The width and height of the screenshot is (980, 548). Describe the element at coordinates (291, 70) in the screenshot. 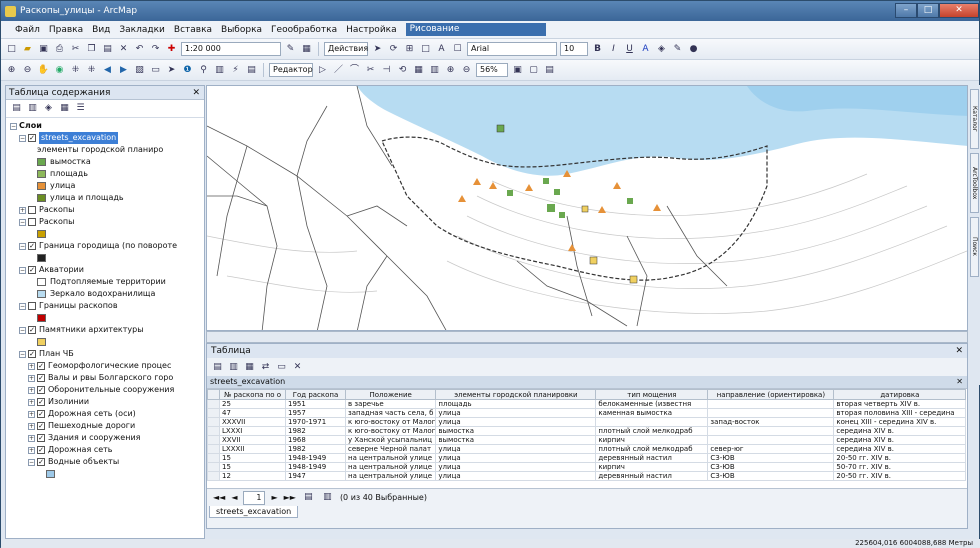

I see `editor-menu: Редактор` at that location.